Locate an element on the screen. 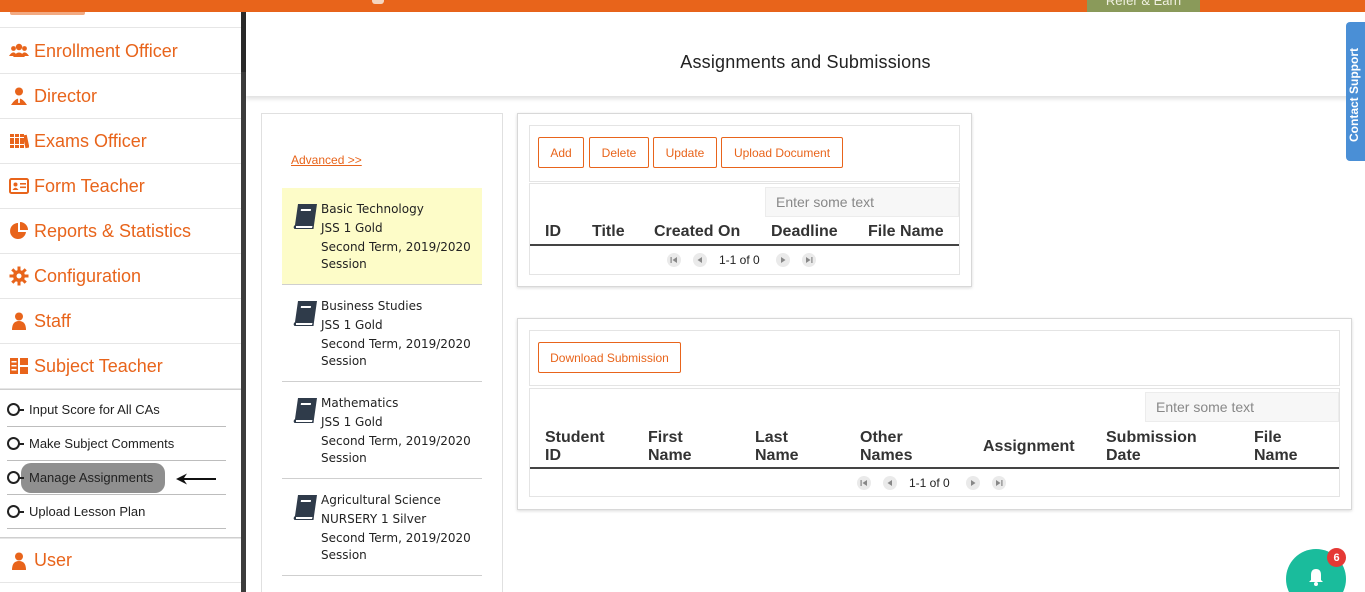  submenu-item-subject-comments: Make Subject Comments is located at coordinates (116, 444).